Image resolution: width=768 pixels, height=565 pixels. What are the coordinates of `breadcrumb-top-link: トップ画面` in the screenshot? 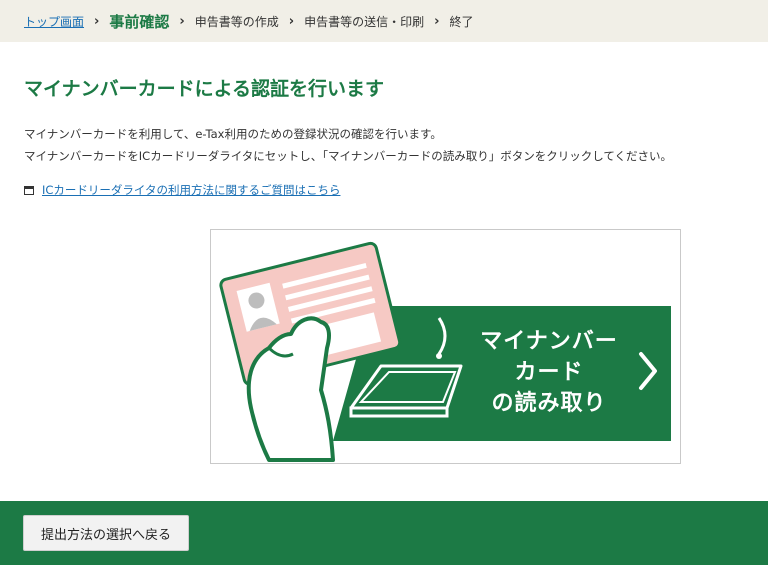 It's located at (54, 21).